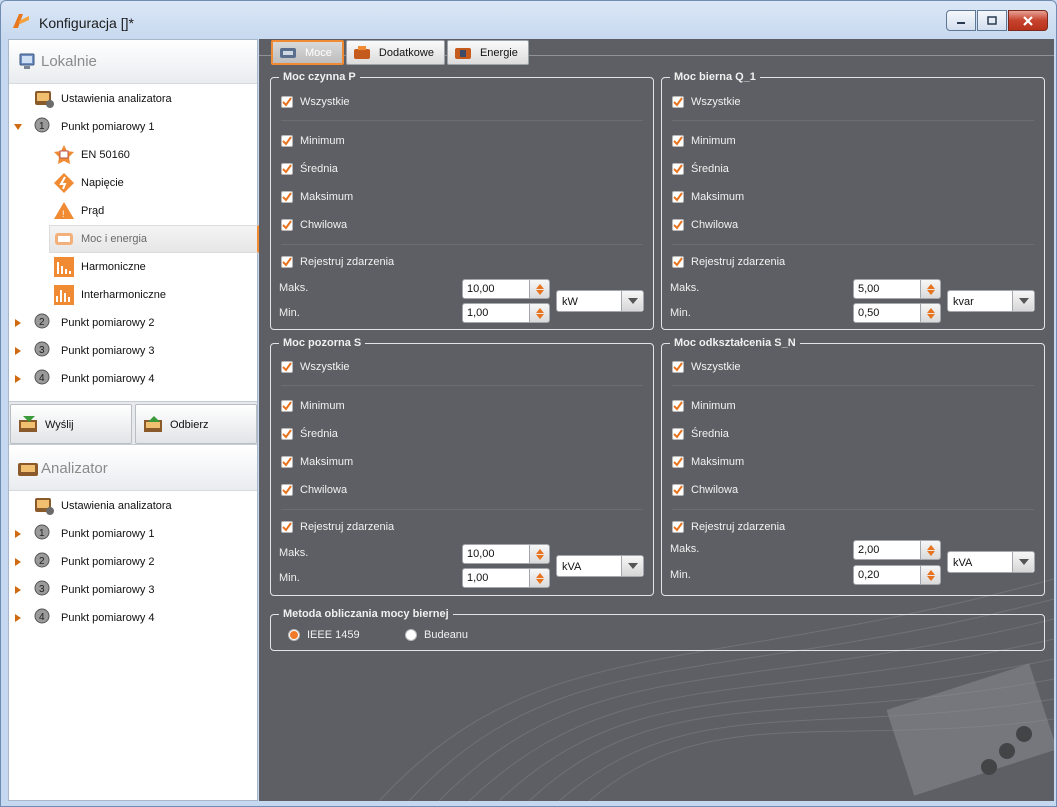 The image size is (1057, 807). Describe the element at coordinates (133, 295) in the screenshot. I see `tree-item-interharmonics: Interharmoniczne` at that location.